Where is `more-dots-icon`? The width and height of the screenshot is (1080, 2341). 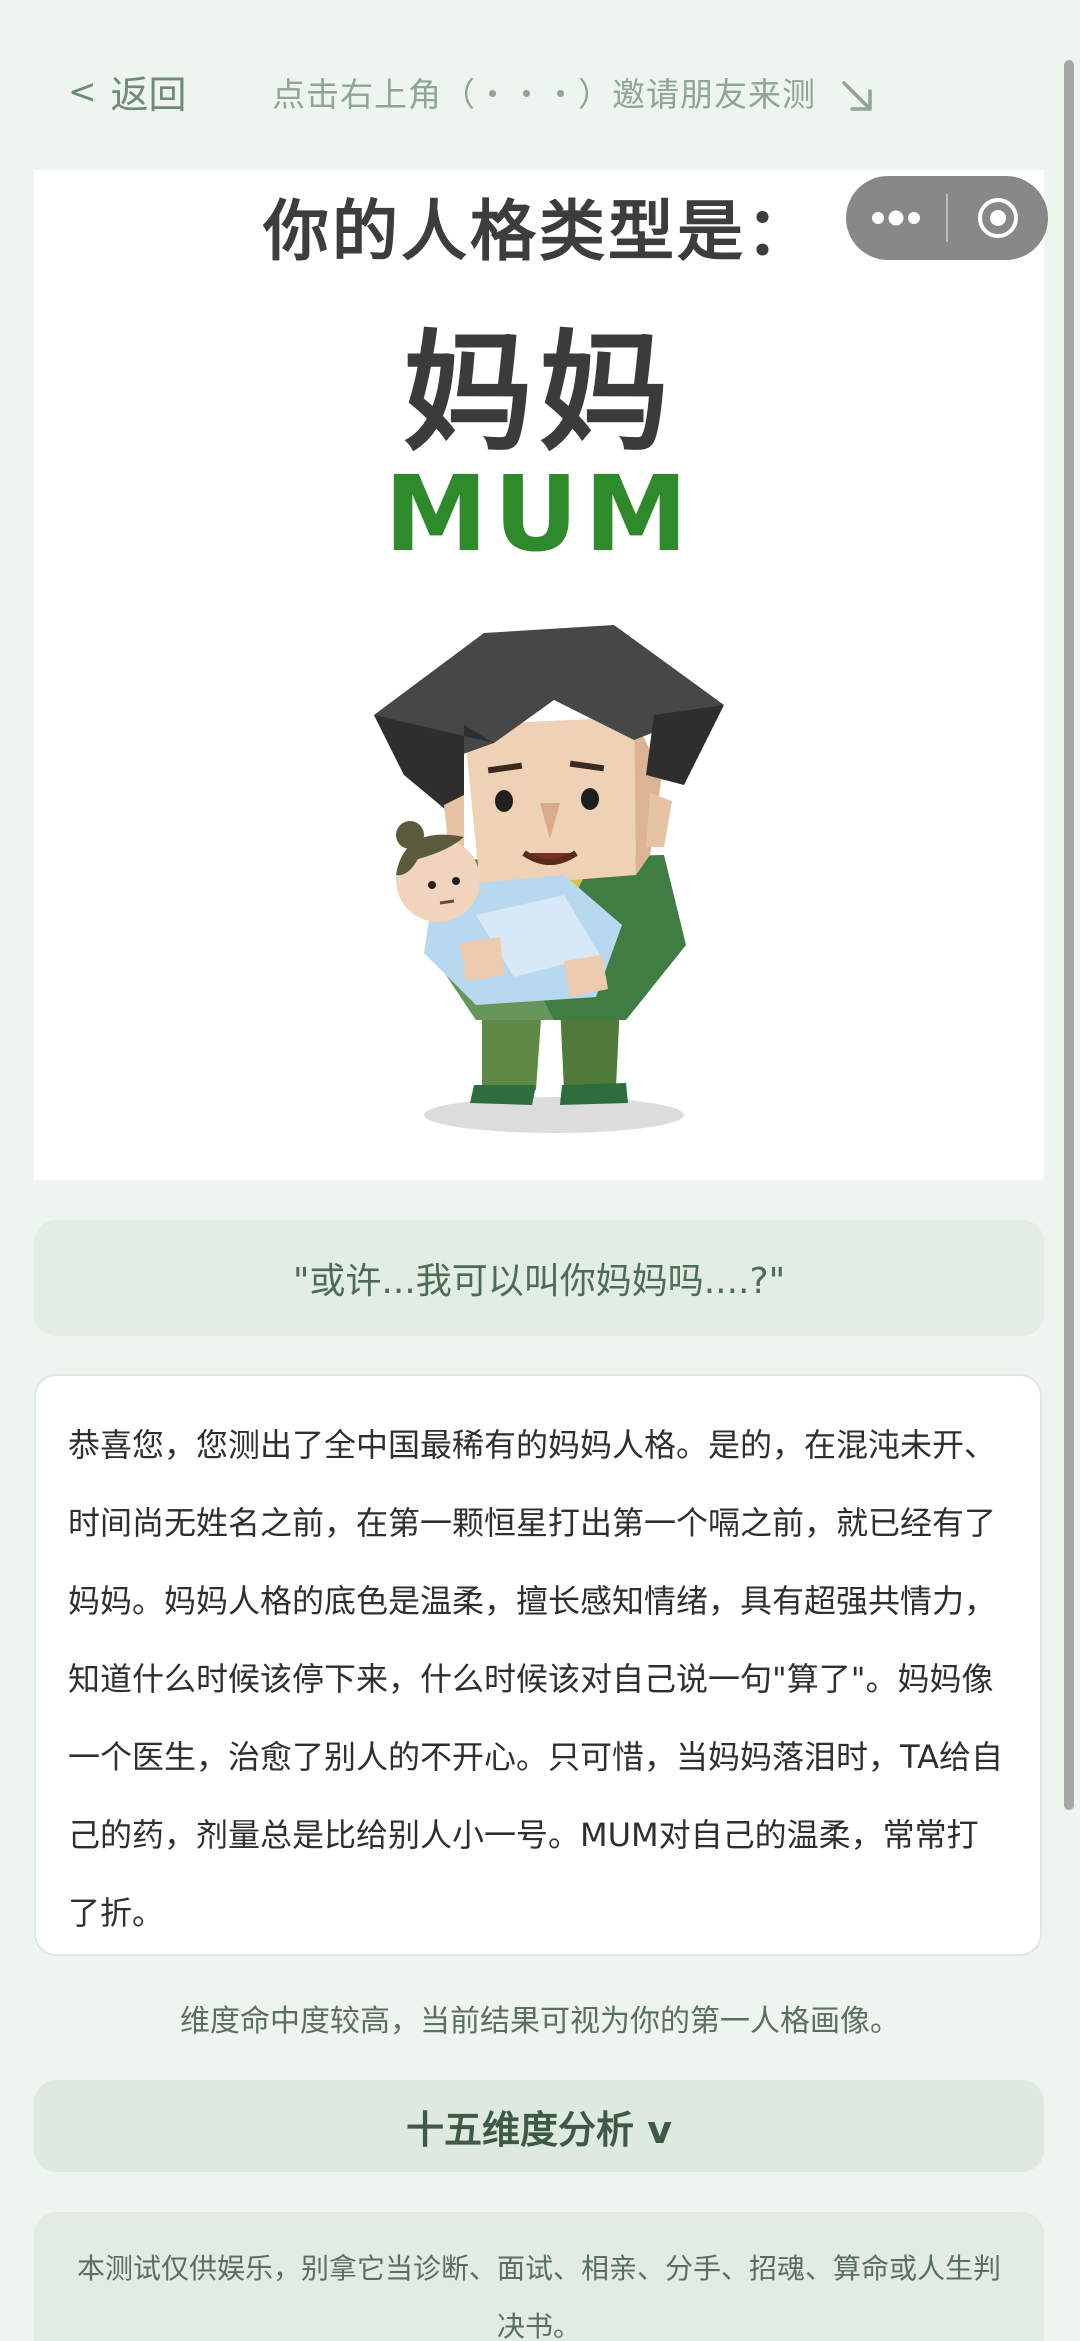 more-dots-icon is located at coordinates (896, 218).